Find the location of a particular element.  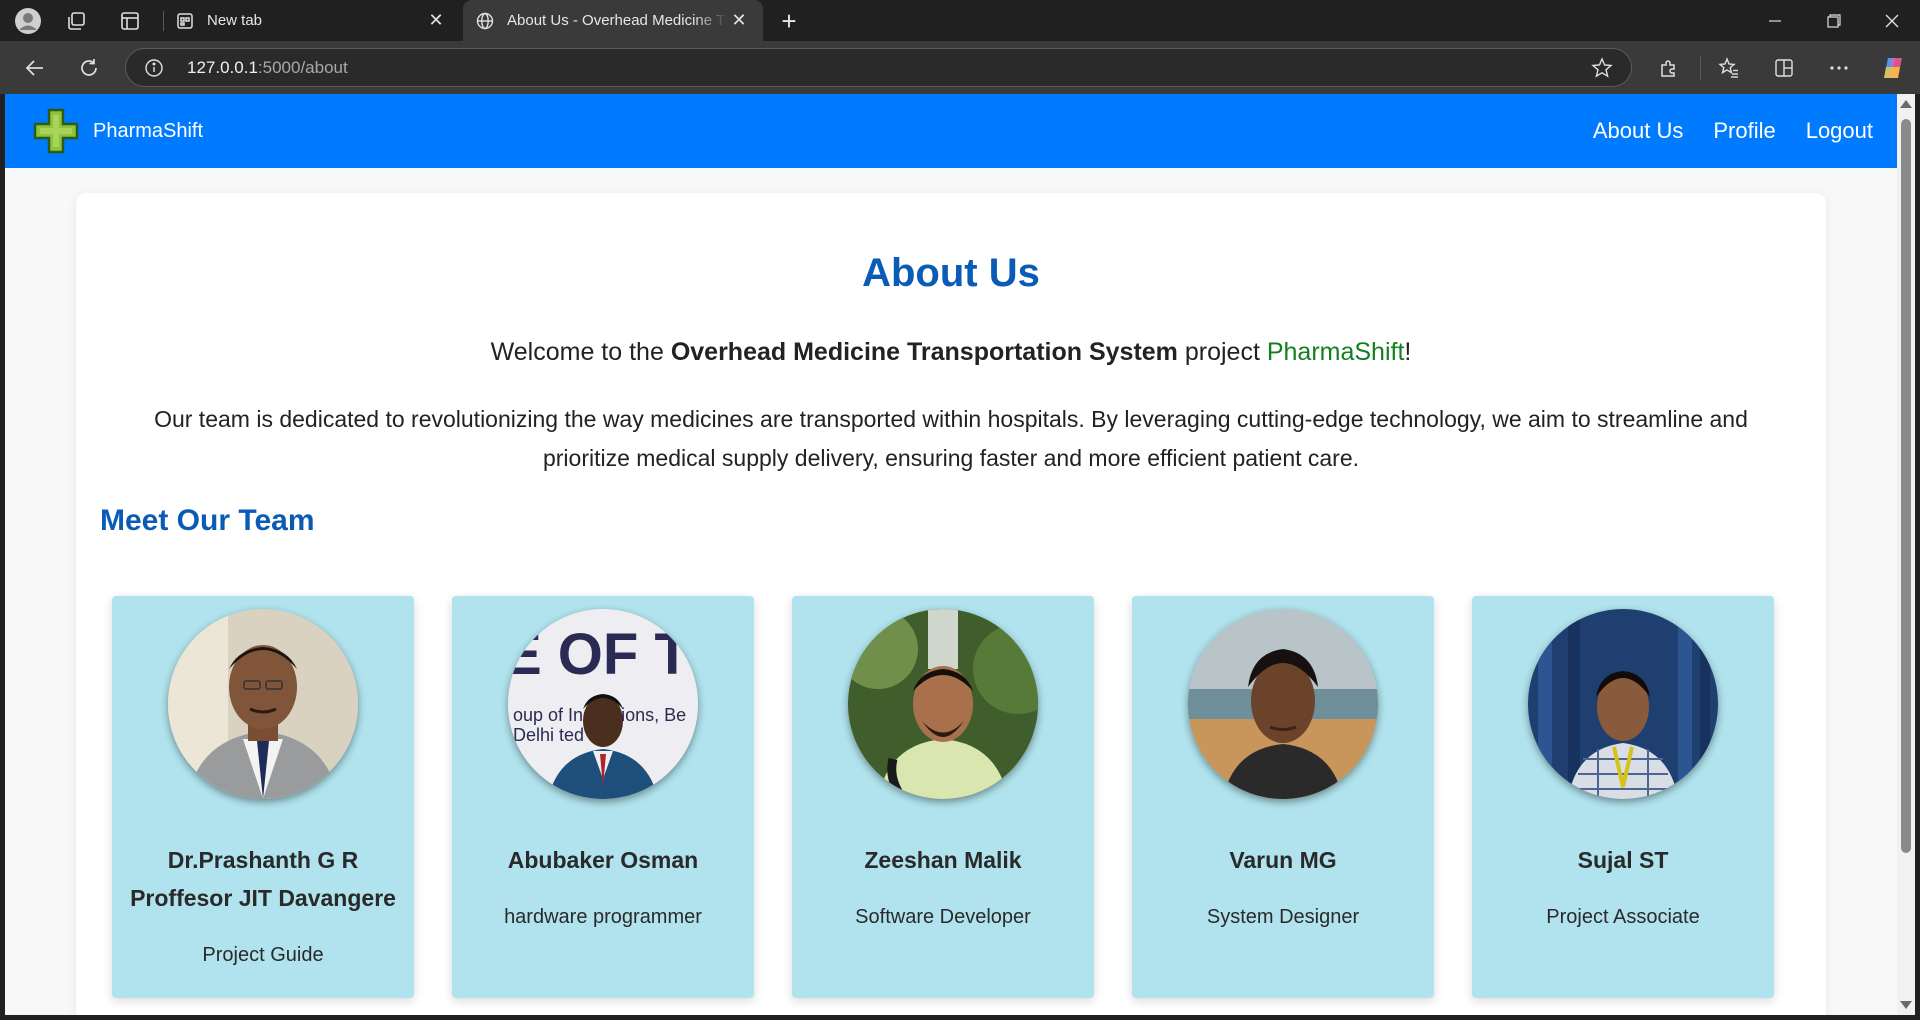

minimize-icon is located at coordinates (1775, 20).